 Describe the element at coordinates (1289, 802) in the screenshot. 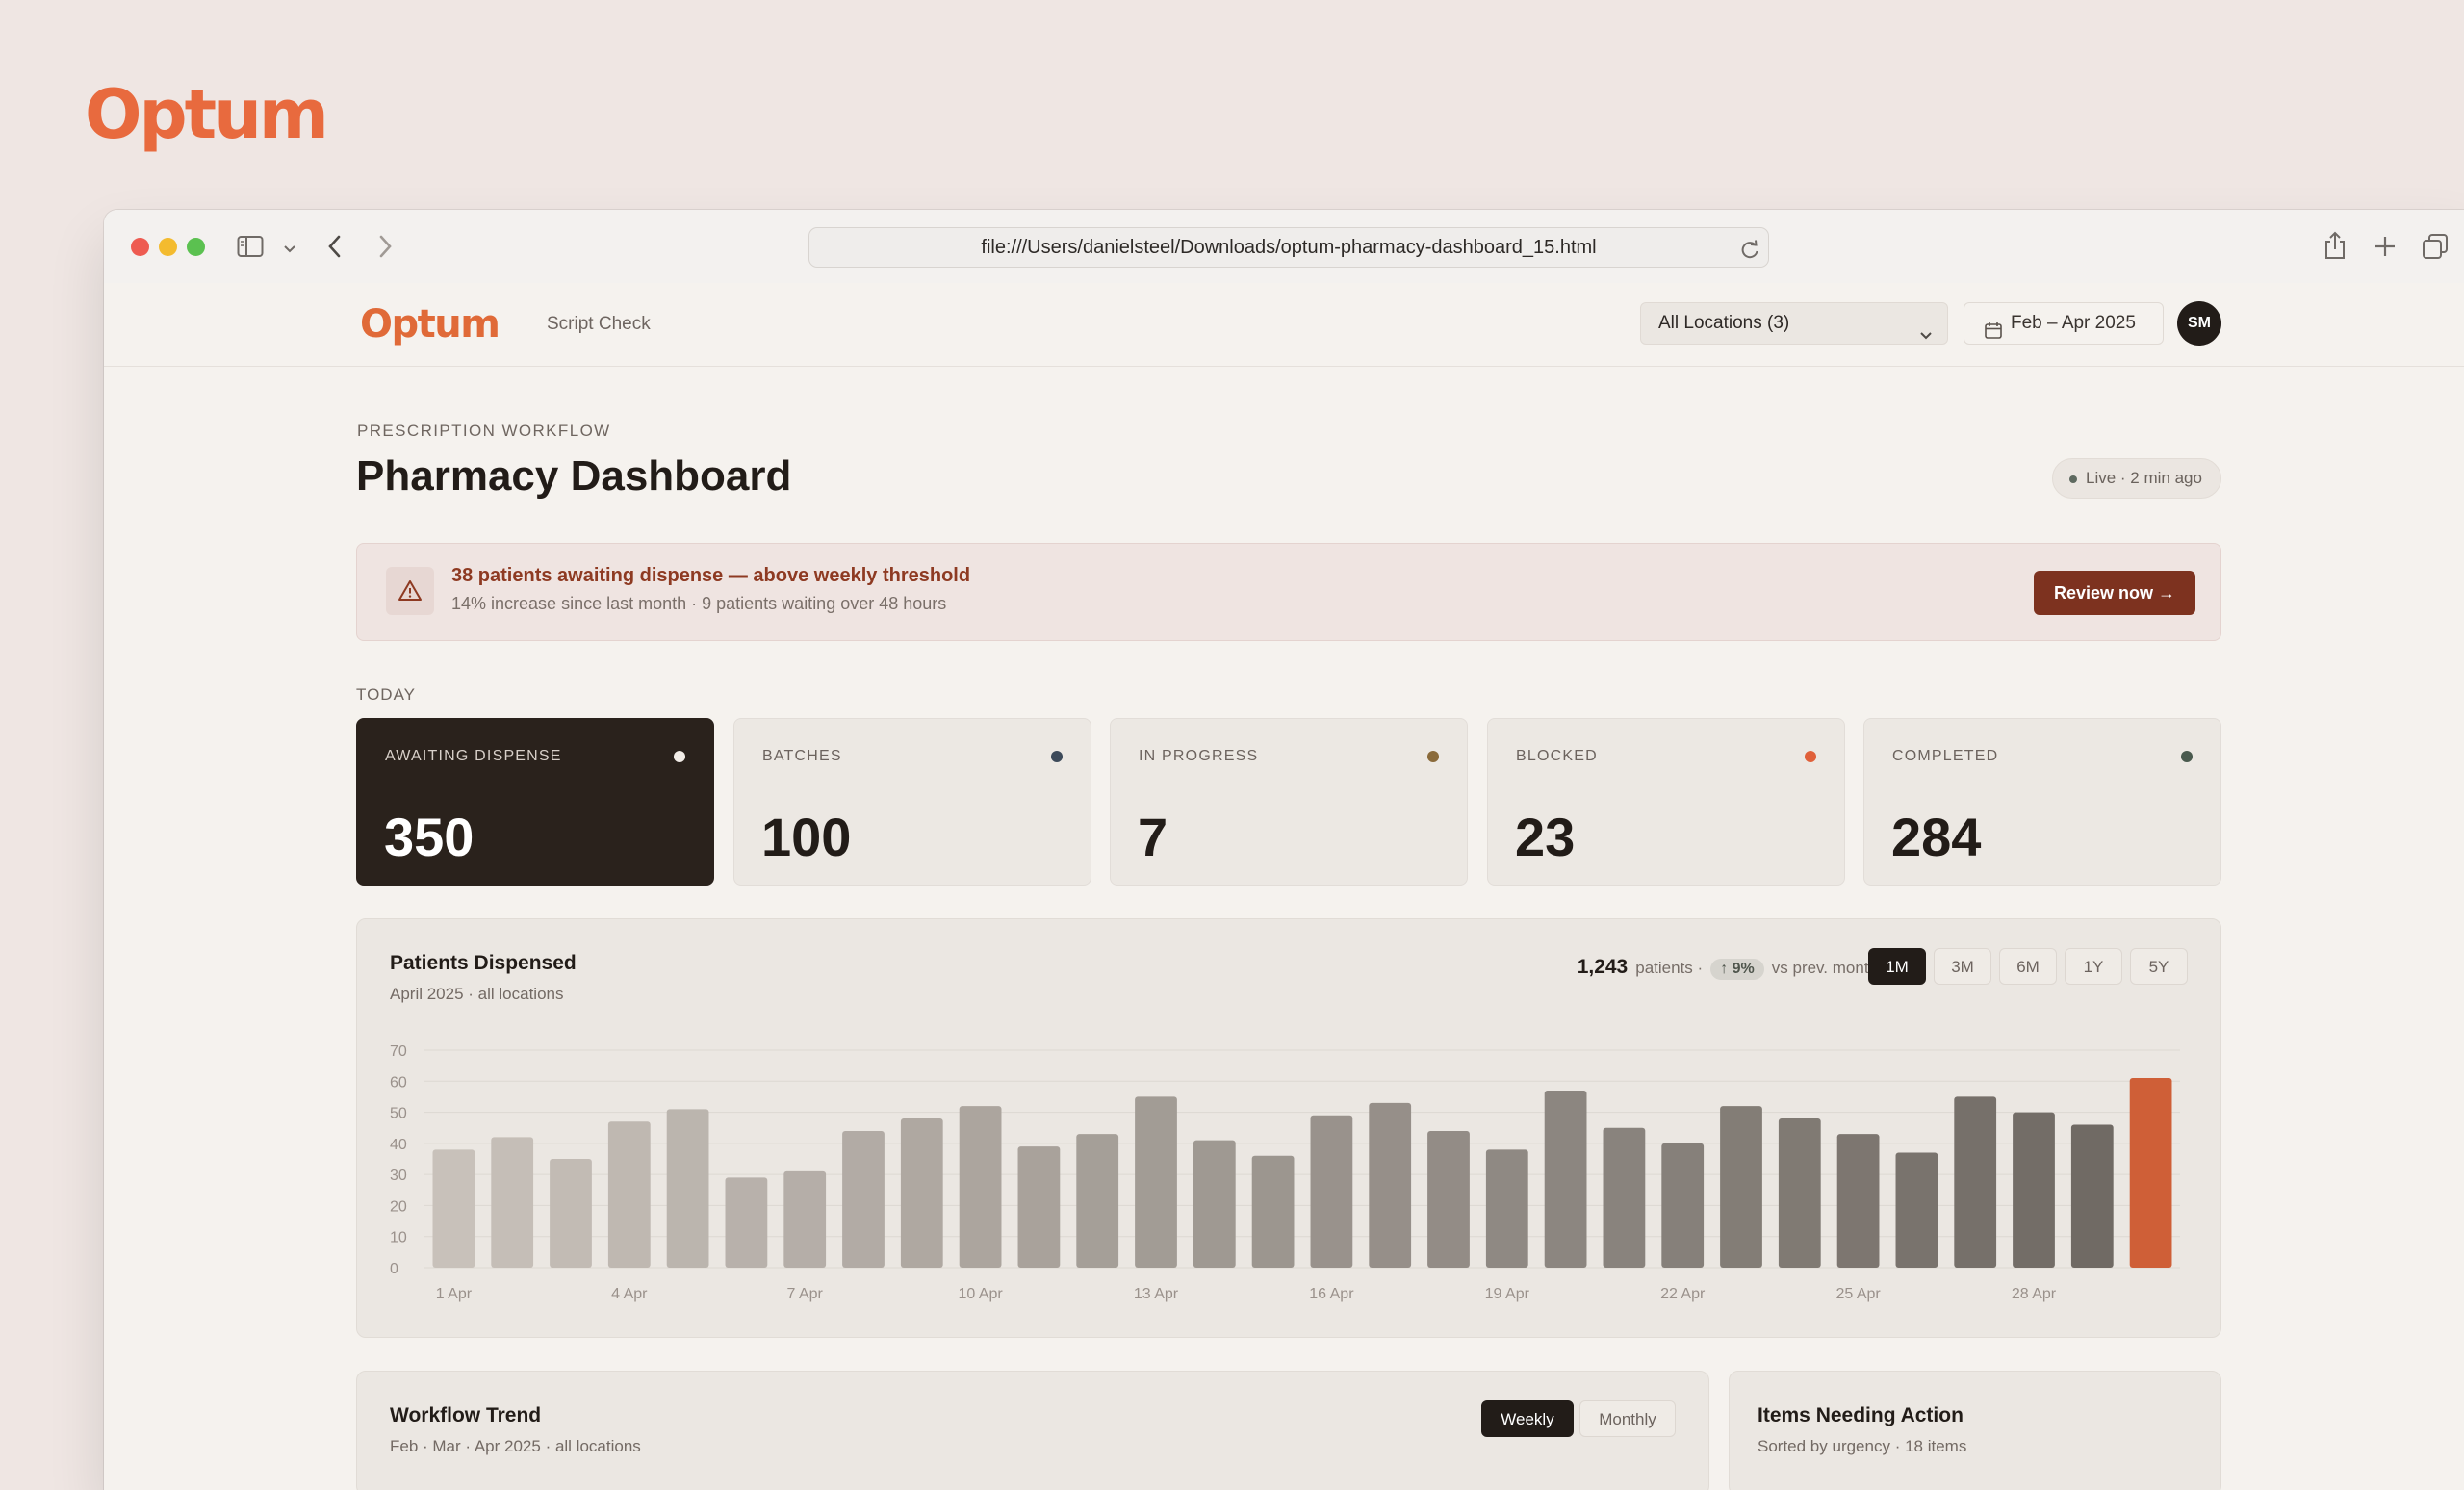

I see `card-in-progress: IN PROGRESS 7` at that location.